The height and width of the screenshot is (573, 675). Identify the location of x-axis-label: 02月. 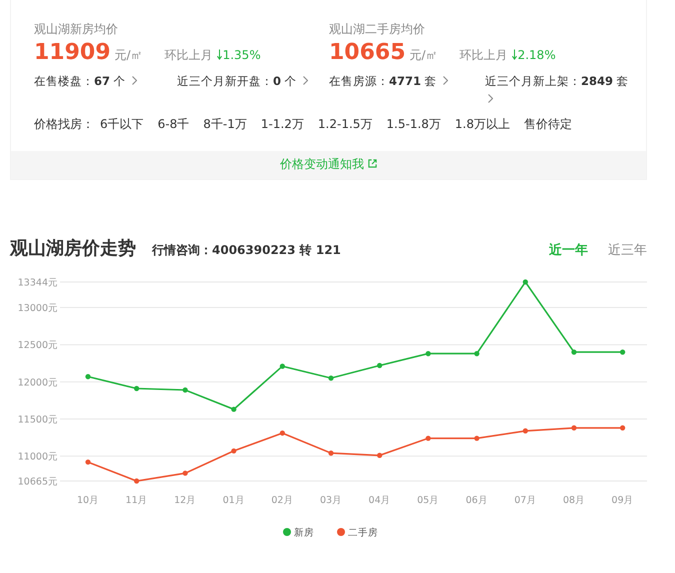
(282, 500).